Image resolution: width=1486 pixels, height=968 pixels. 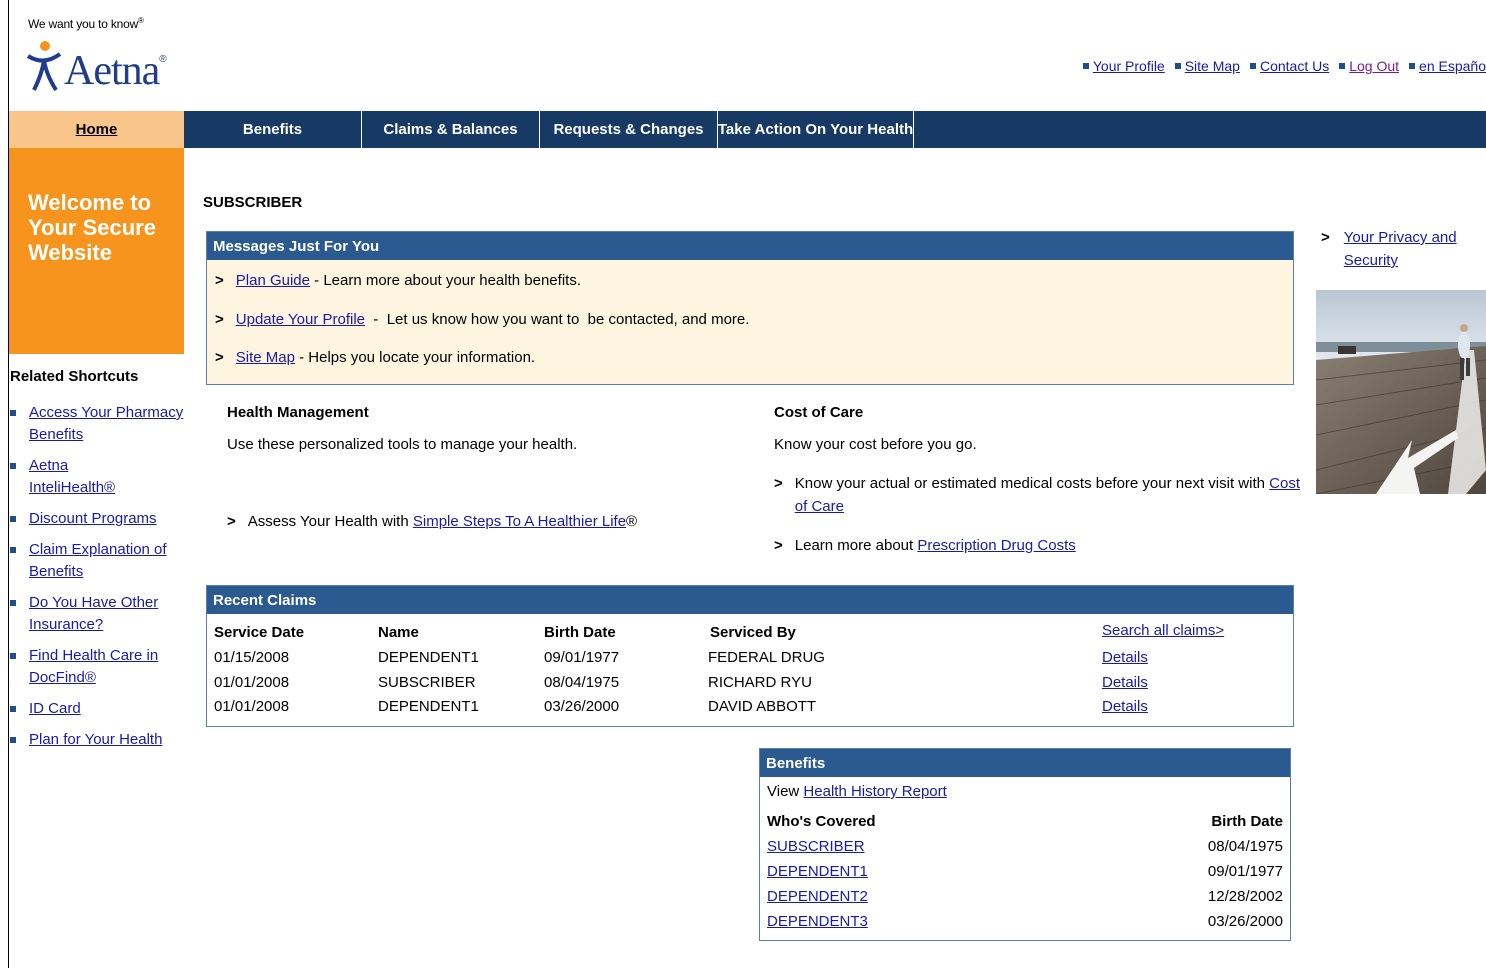 I want to click on shortcut-discount-link: Discount Programs, so click(x=93, y=519).